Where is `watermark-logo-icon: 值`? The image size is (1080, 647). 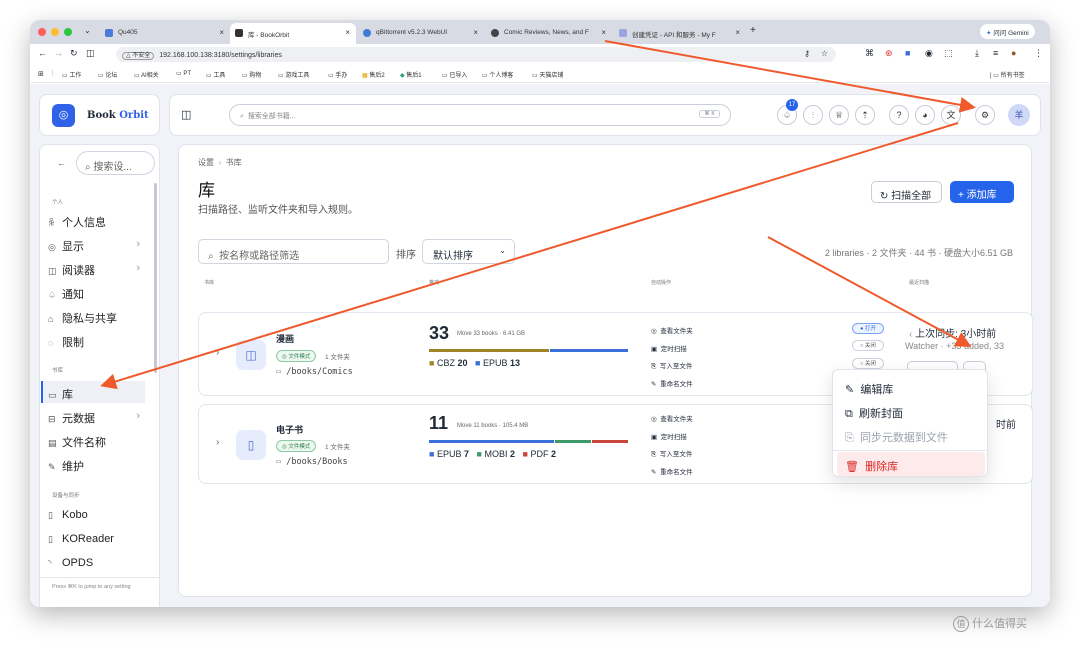 watermark-logo-icon: 值 is located at coordinates (961, 624).